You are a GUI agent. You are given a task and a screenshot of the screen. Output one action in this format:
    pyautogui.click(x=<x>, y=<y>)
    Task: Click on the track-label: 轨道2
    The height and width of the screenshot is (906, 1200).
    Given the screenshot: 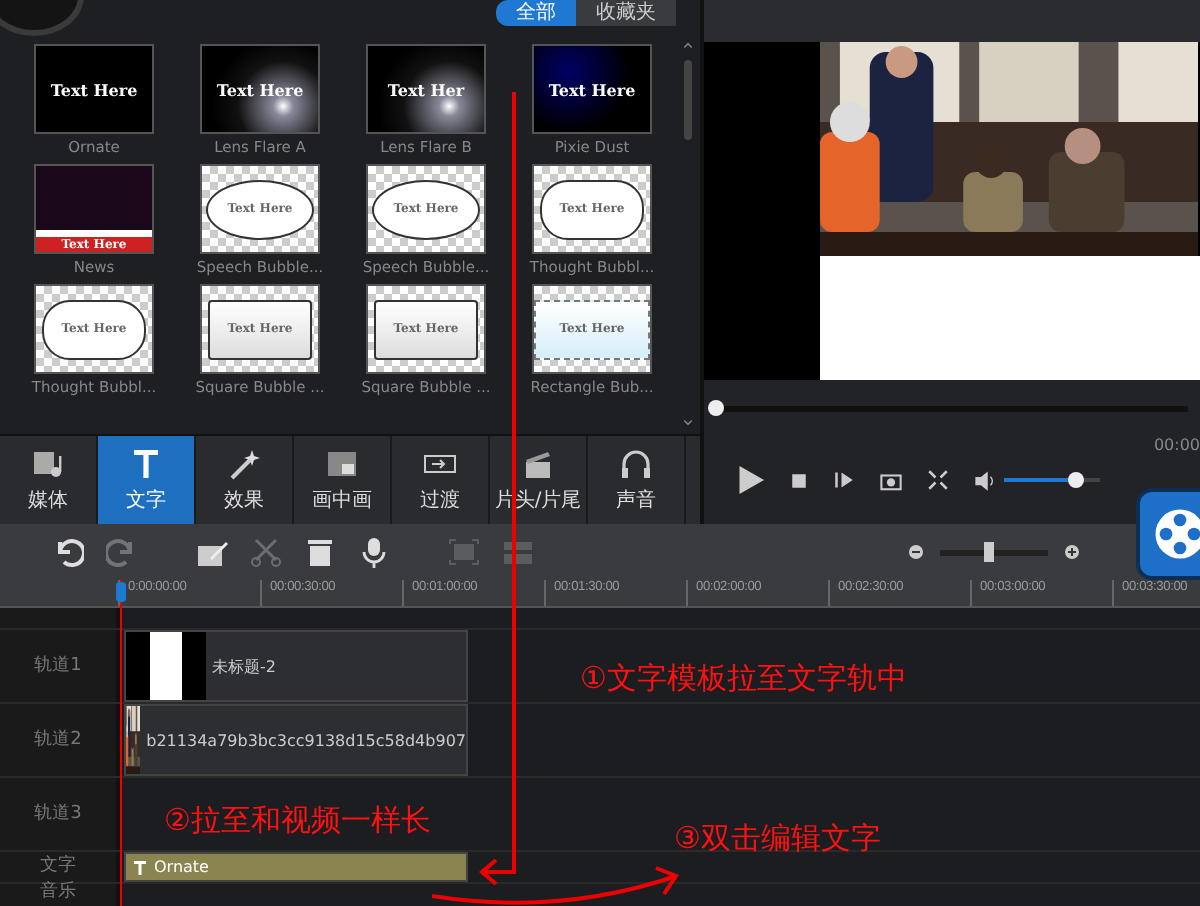 What is the action you would take?
    pyautogui.click(x=58, y=740)
    